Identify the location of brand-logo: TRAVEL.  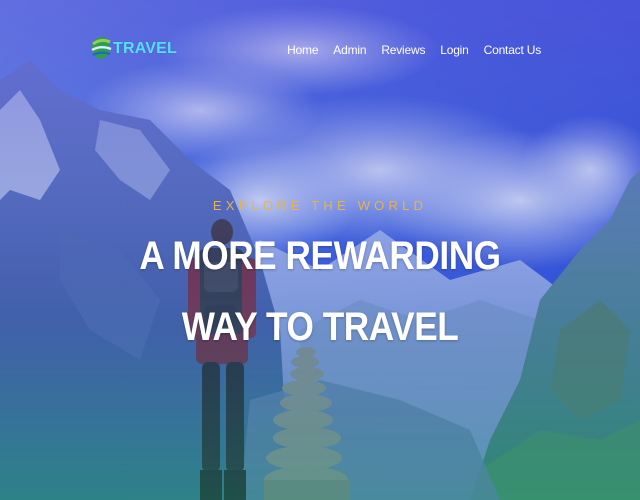
(133, 49).